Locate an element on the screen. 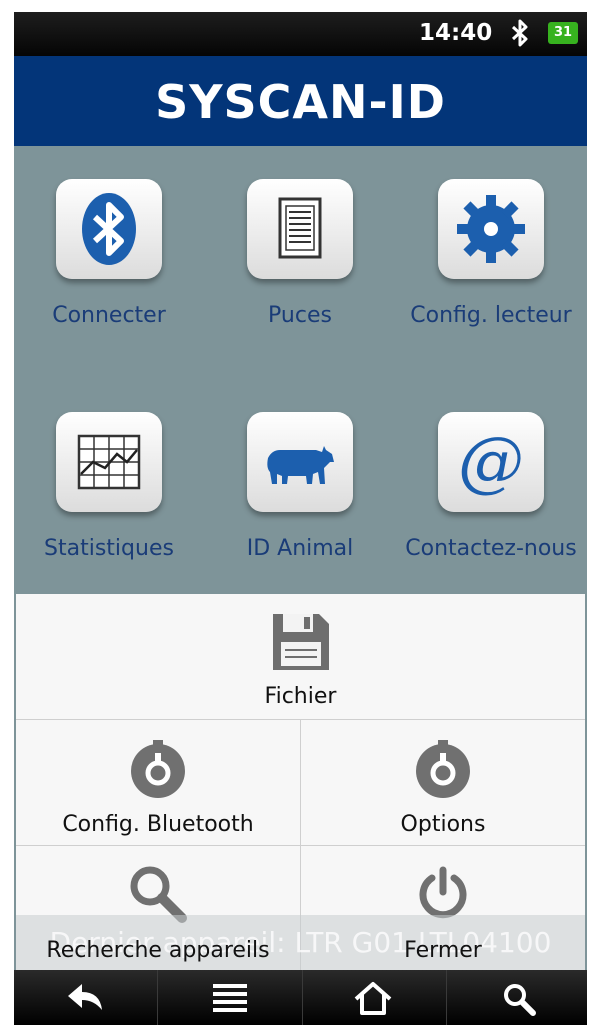 This screenshot has height=1025, width=593. menu-item-label: Config. Bluetooth is located at coordinates (158, 824).